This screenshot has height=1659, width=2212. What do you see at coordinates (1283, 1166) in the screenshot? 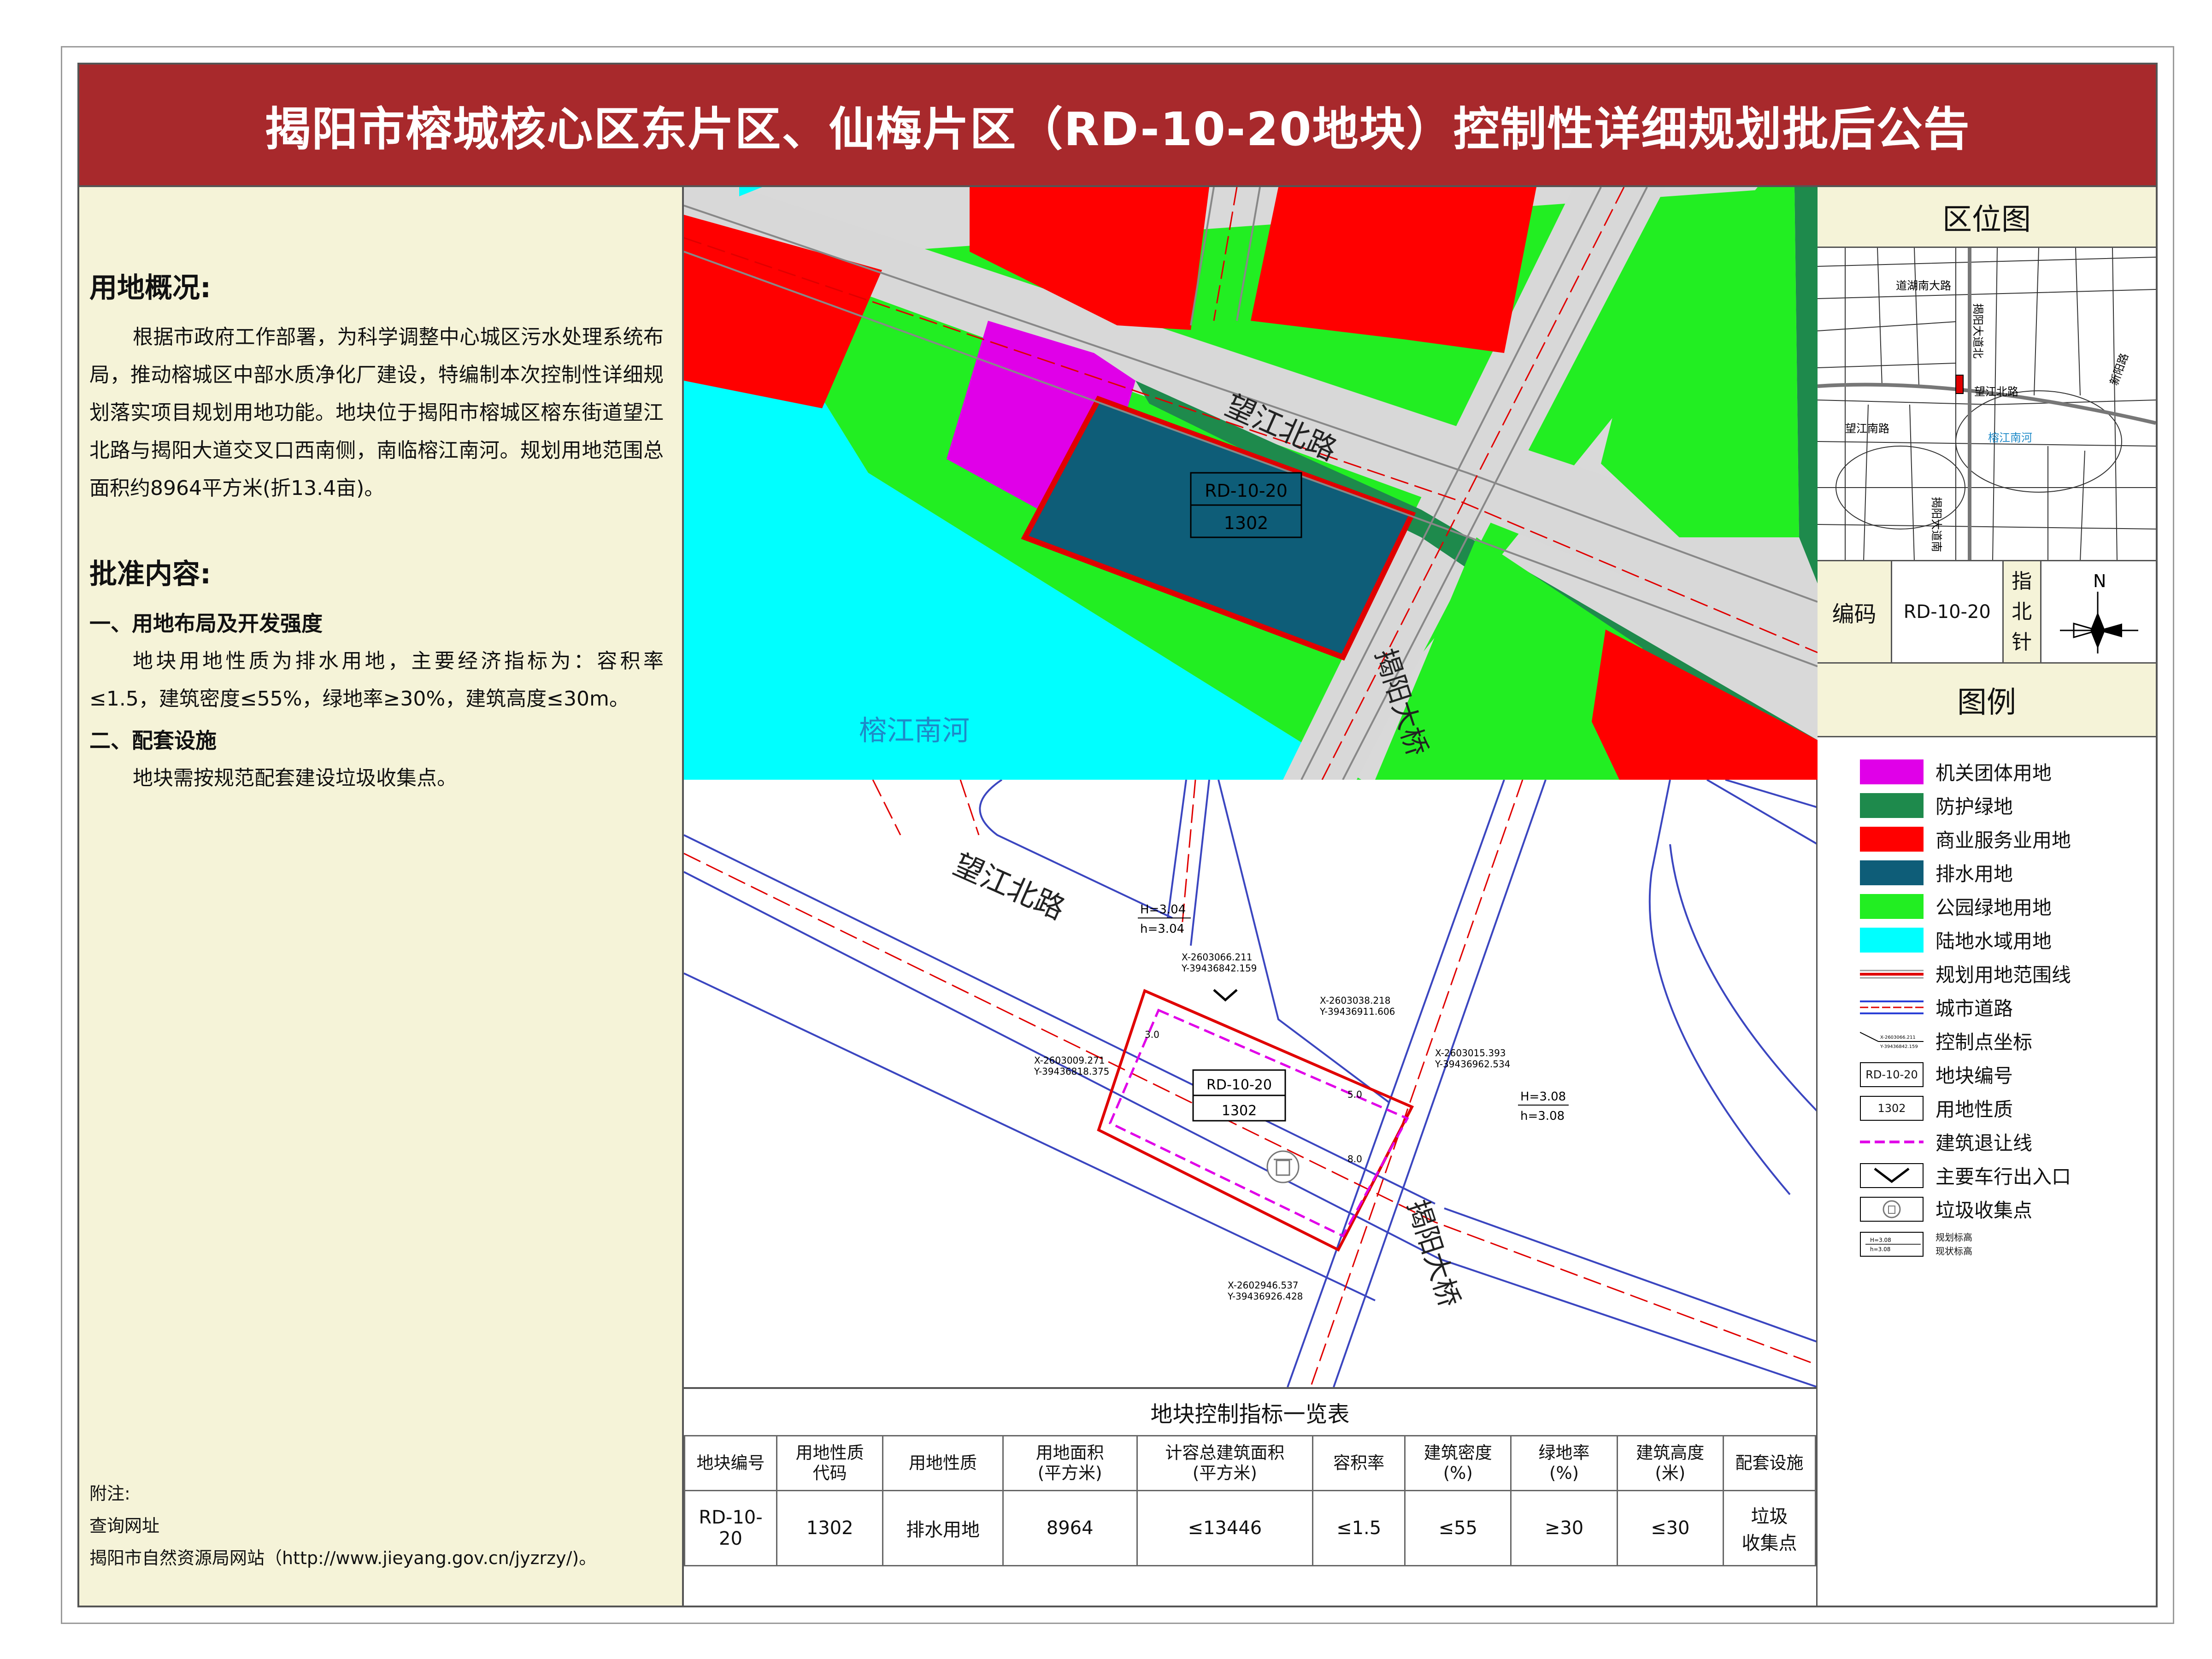
I see `trash-collection-icon` at bounding box center [1283, 1166].